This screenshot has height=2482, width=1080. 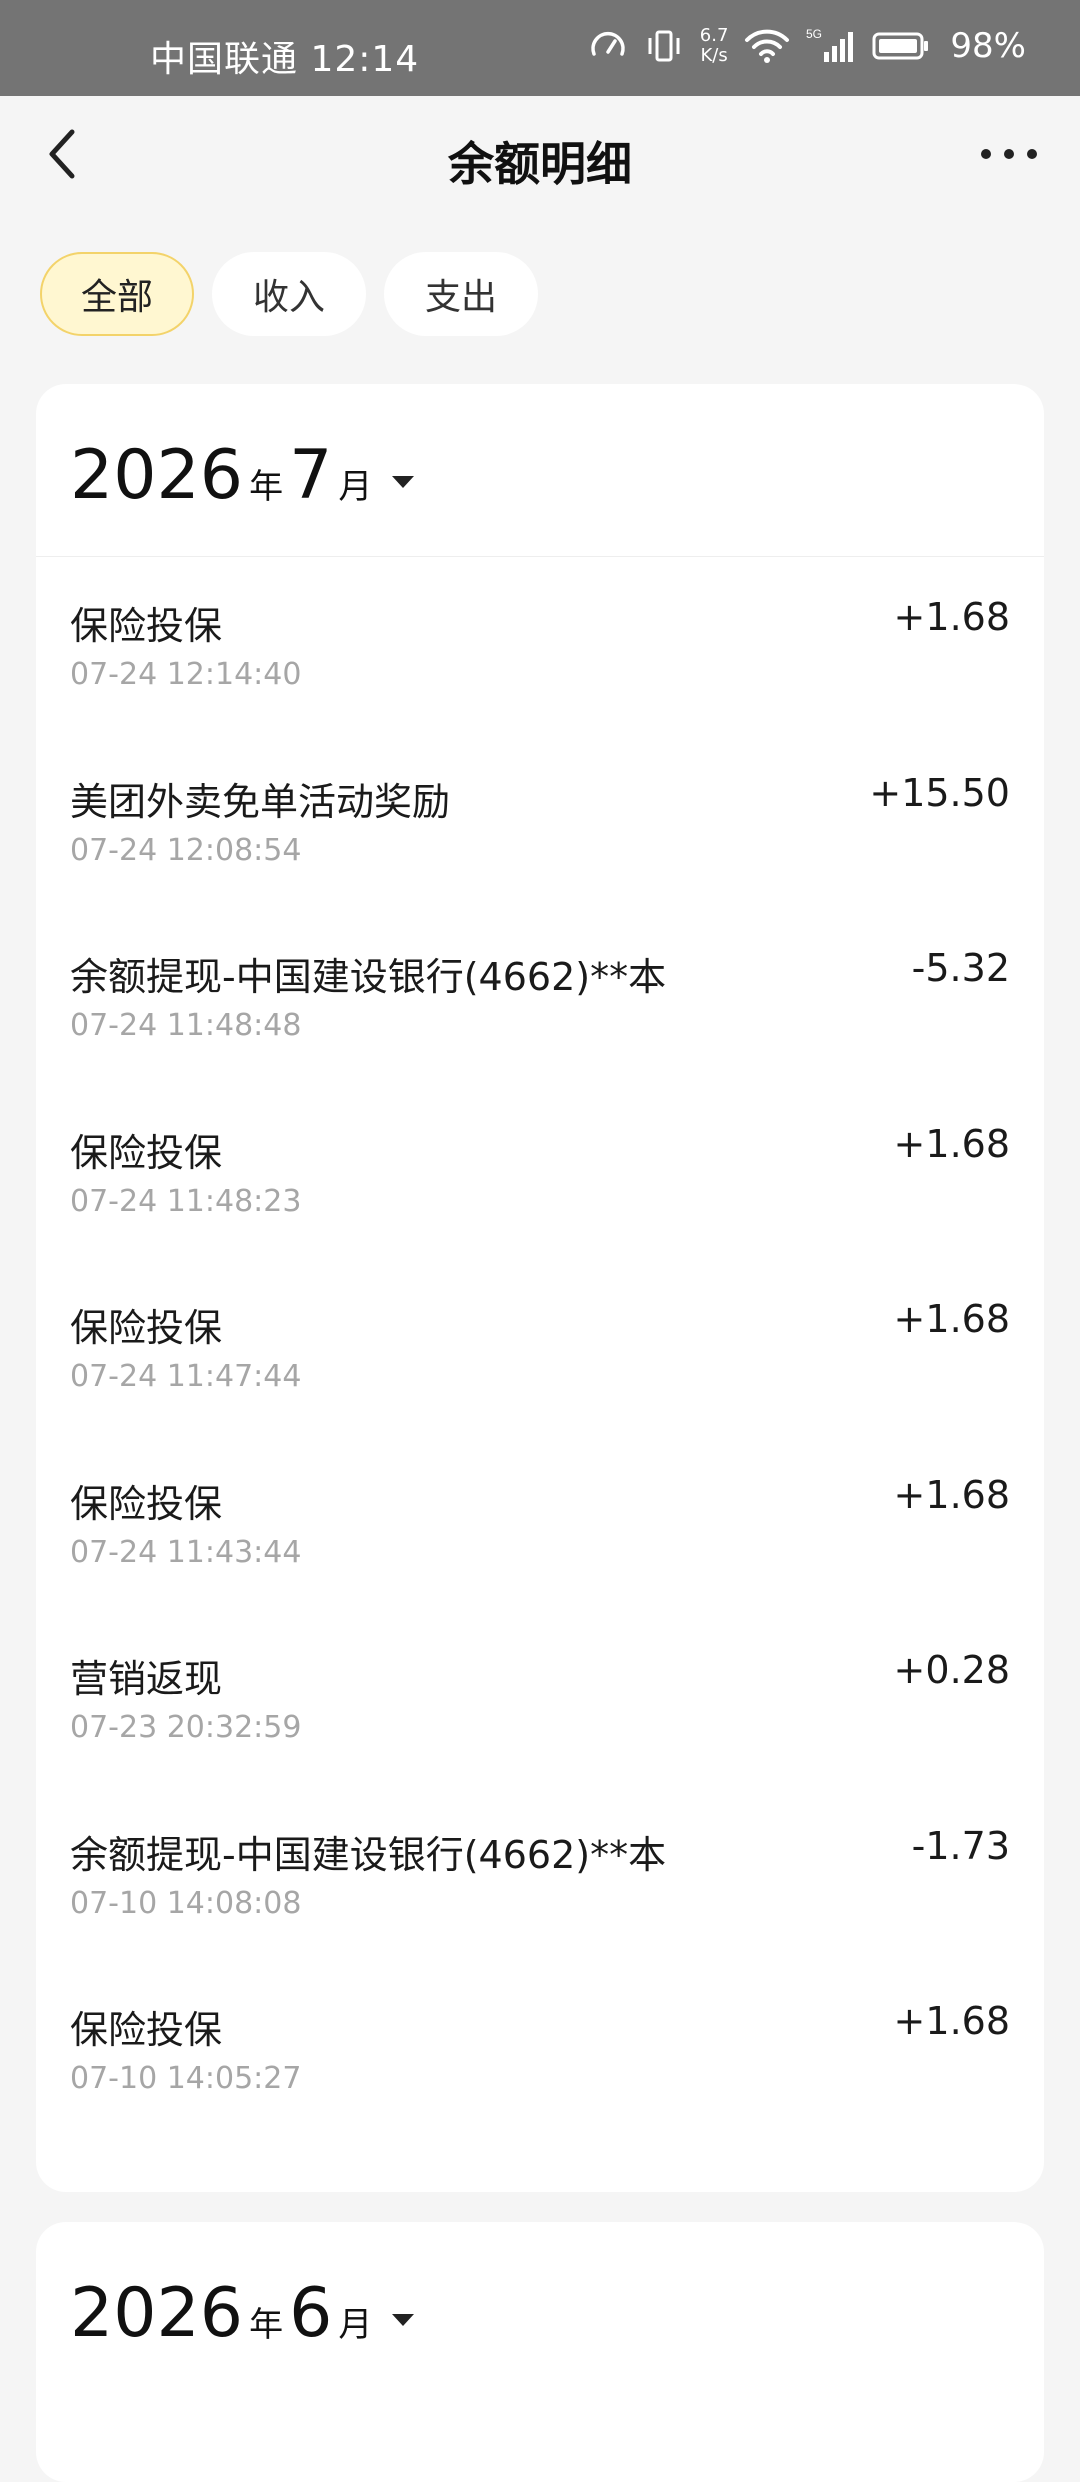 I want to click on battery-percent: 98%, so click(x=988, y=46).